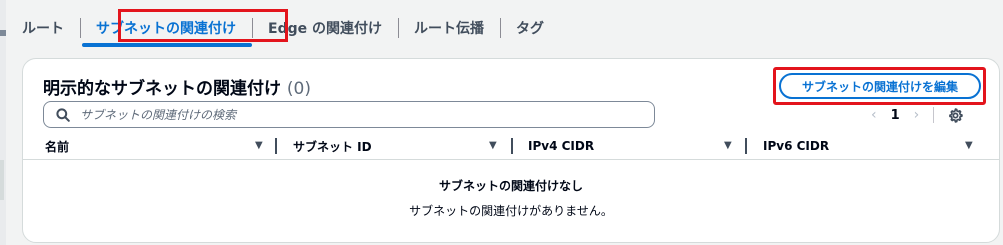  What do you see at coordinates (63, 114) in the screenshot?
I see `search-icon` at bounding box center [63, 114].